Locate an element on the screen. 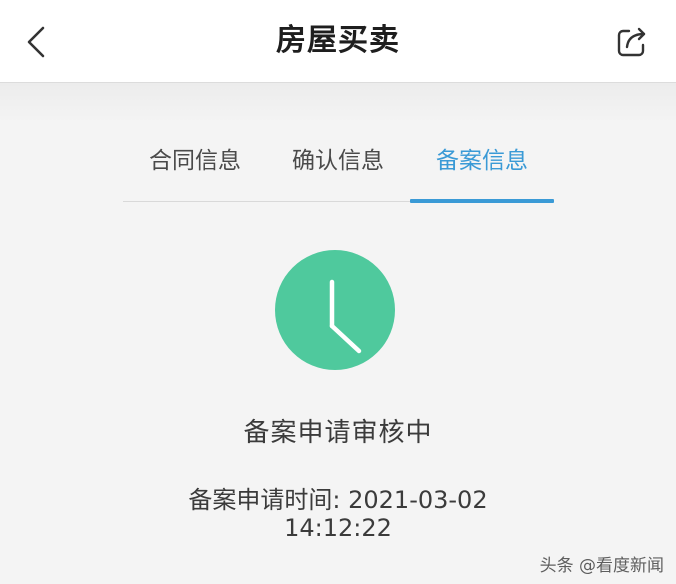 This screenshot has height=584, width=676. tab-bar: 合同信息 确认信息 备案信息 is located at coordinates (338, 171).